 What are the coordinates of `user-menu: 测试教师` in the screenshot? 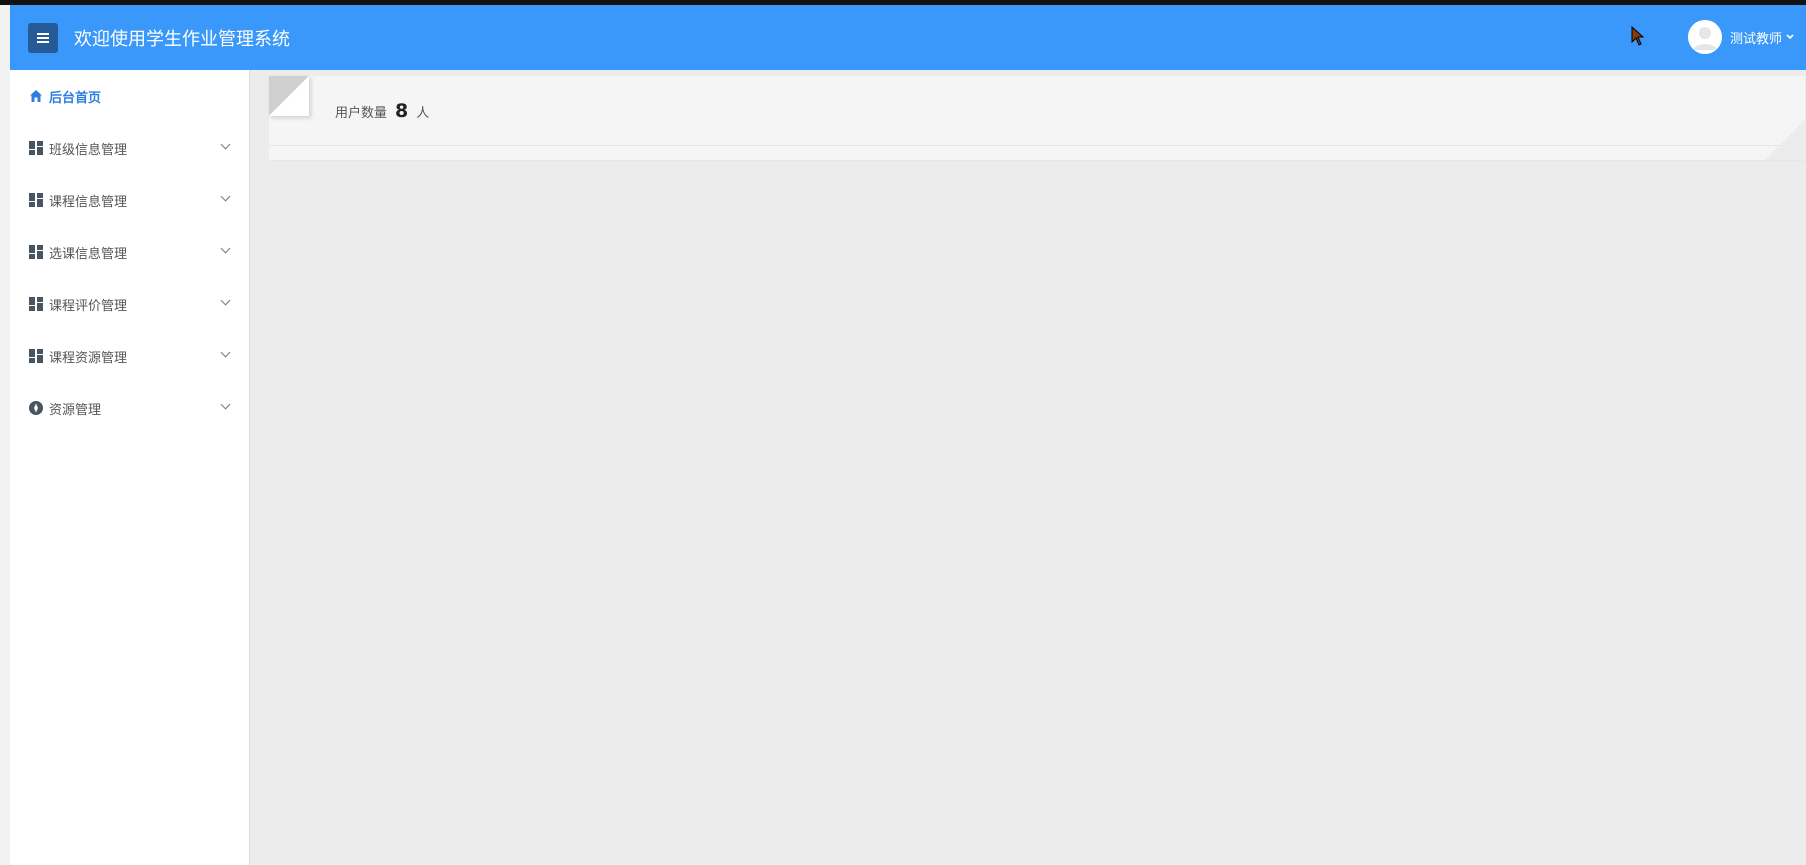 It's located at (1740, 37).